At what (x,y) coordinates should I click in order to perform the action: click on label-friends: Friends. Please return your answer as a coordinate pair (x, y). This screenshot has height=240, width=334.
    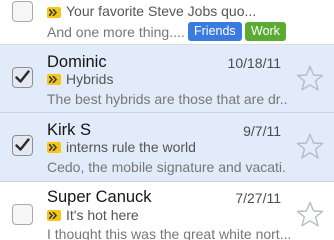
    Looking at the image, I should click on (215, 31).